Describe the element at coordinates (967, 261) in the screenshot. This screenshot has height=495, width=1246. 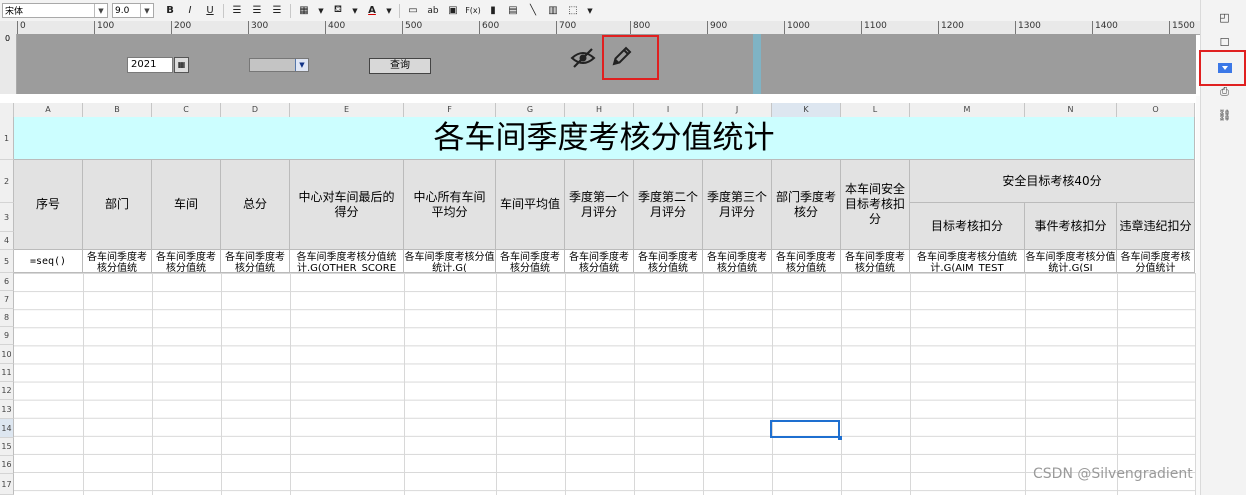
I see `cell-m5: 各车间季度考核分值统计.G(AIM_TEST` at that location.